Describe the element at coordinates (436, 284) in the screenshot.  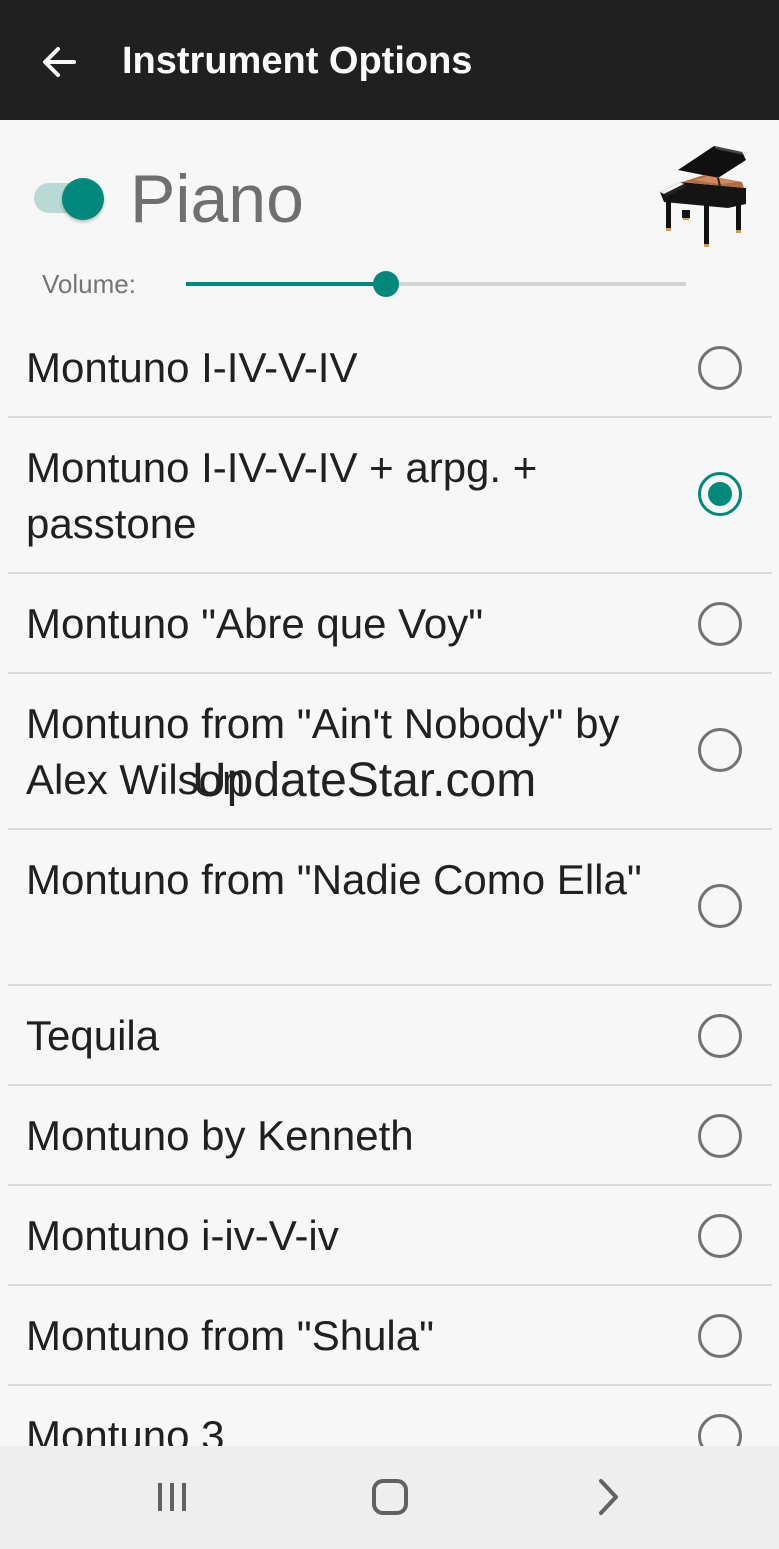
I see `volume-slider` at that location.